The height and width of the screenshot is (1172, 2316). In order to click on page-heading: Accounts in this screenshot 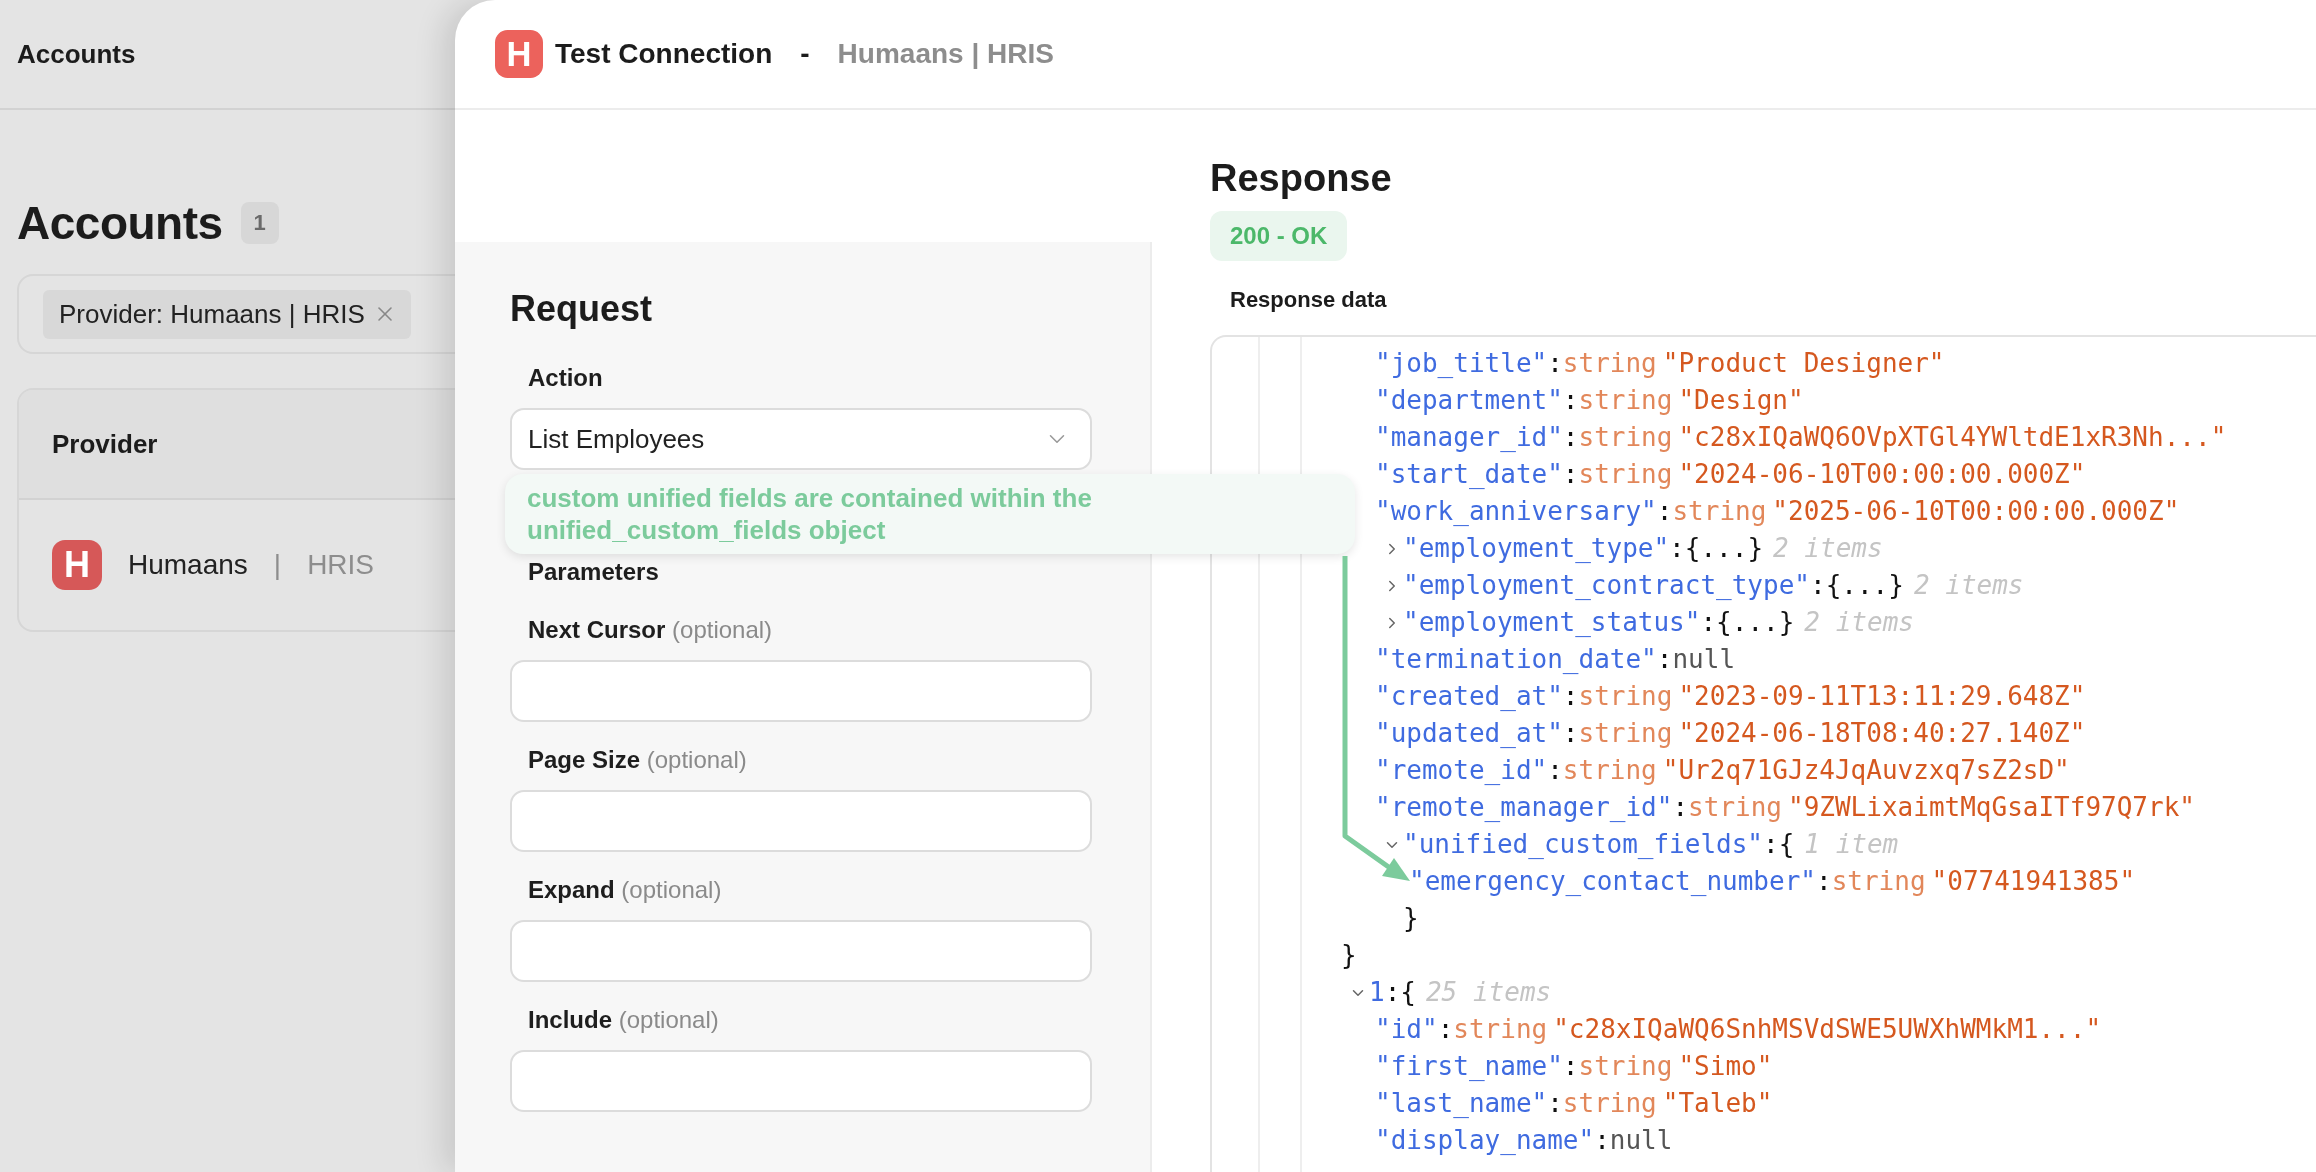, I will do `click(120, 223)`.